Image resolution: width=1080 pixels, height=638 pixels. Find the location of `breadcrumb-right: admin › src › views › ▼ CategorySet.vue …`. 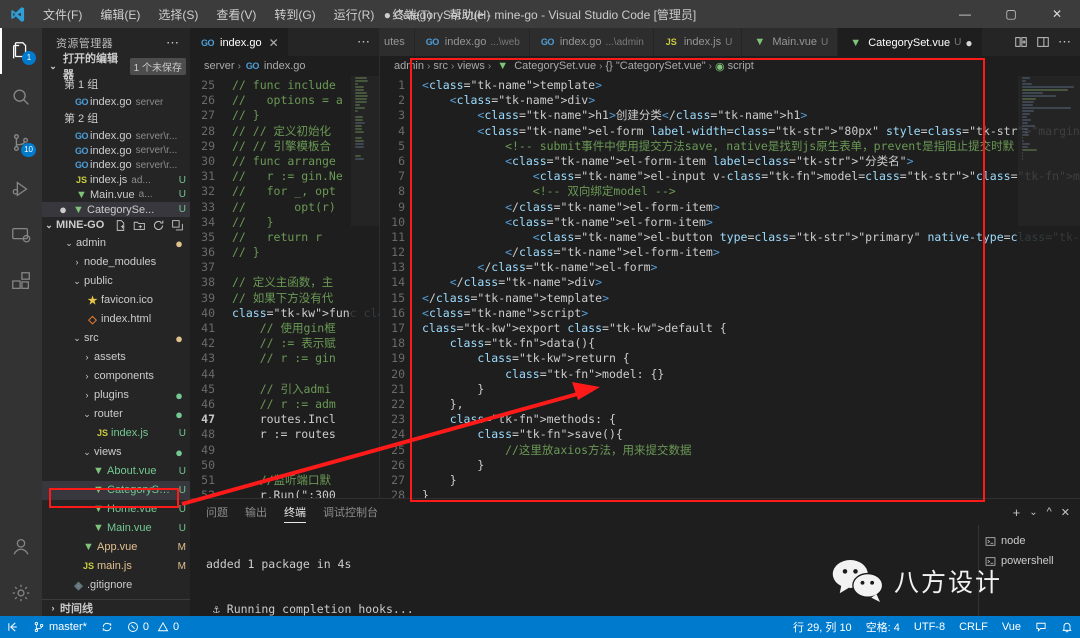

breadcrumb-right: admin › src › views › ▼ CategorySet.vue … is located at coordinates (730, 66).